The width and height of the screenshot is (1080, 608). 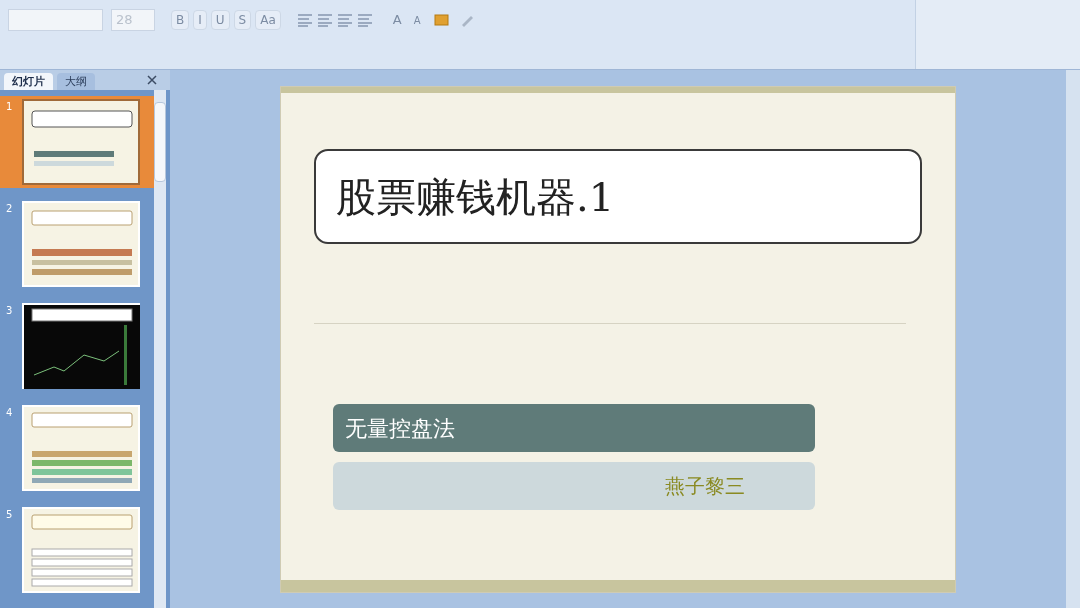 I want to click on slide-subtitle: 无量控盘法, so click(x=574, y=428).